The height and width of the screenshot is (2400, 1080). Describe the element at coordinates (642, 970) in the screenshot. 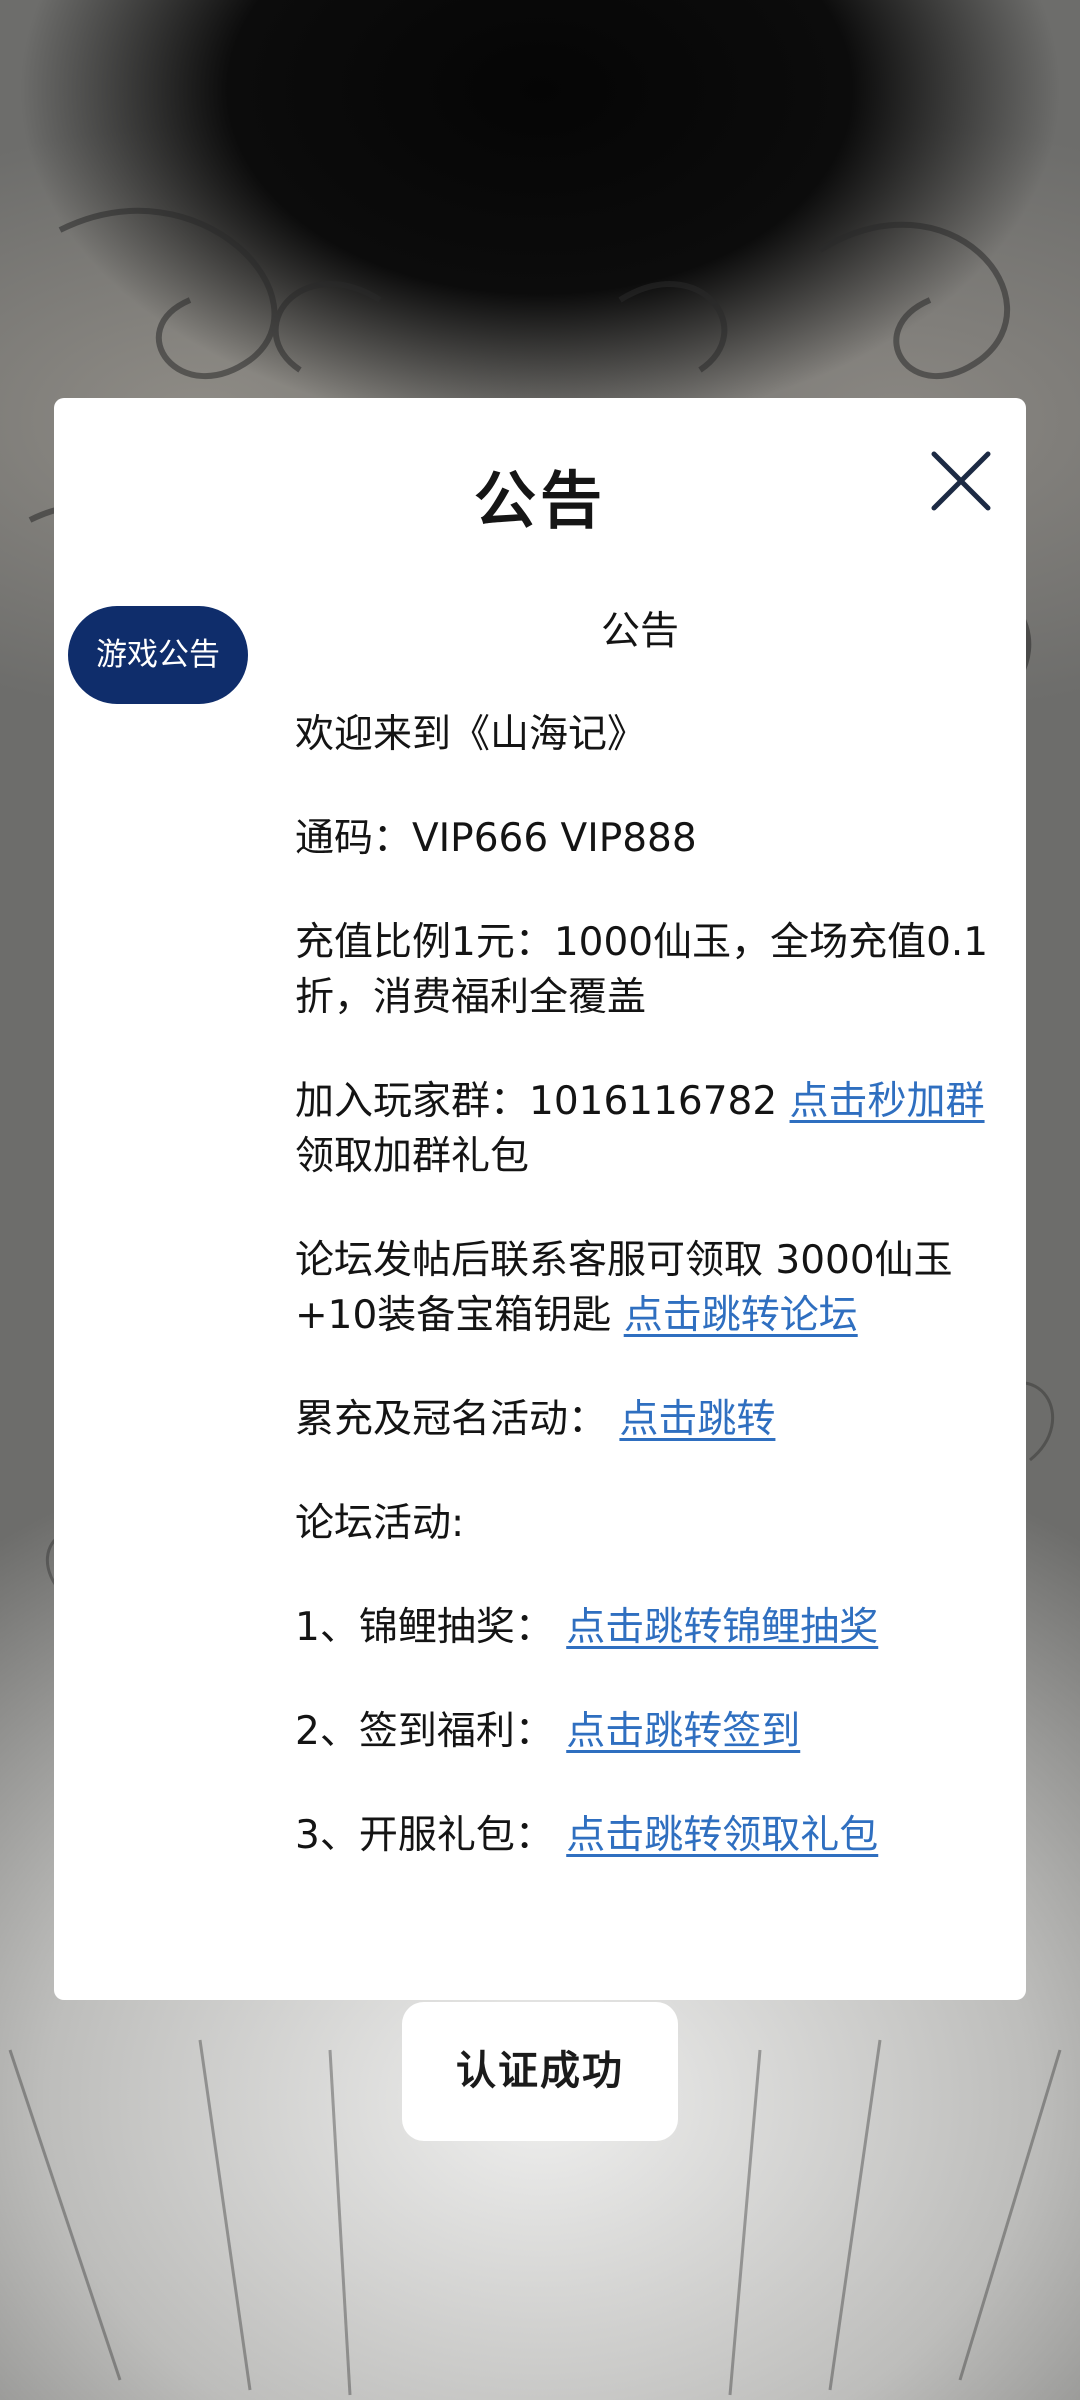

I see `recharge-line: 充值比例1元：1000仙玉，全场充值0.1折，消费福利全覆盖` at that location.